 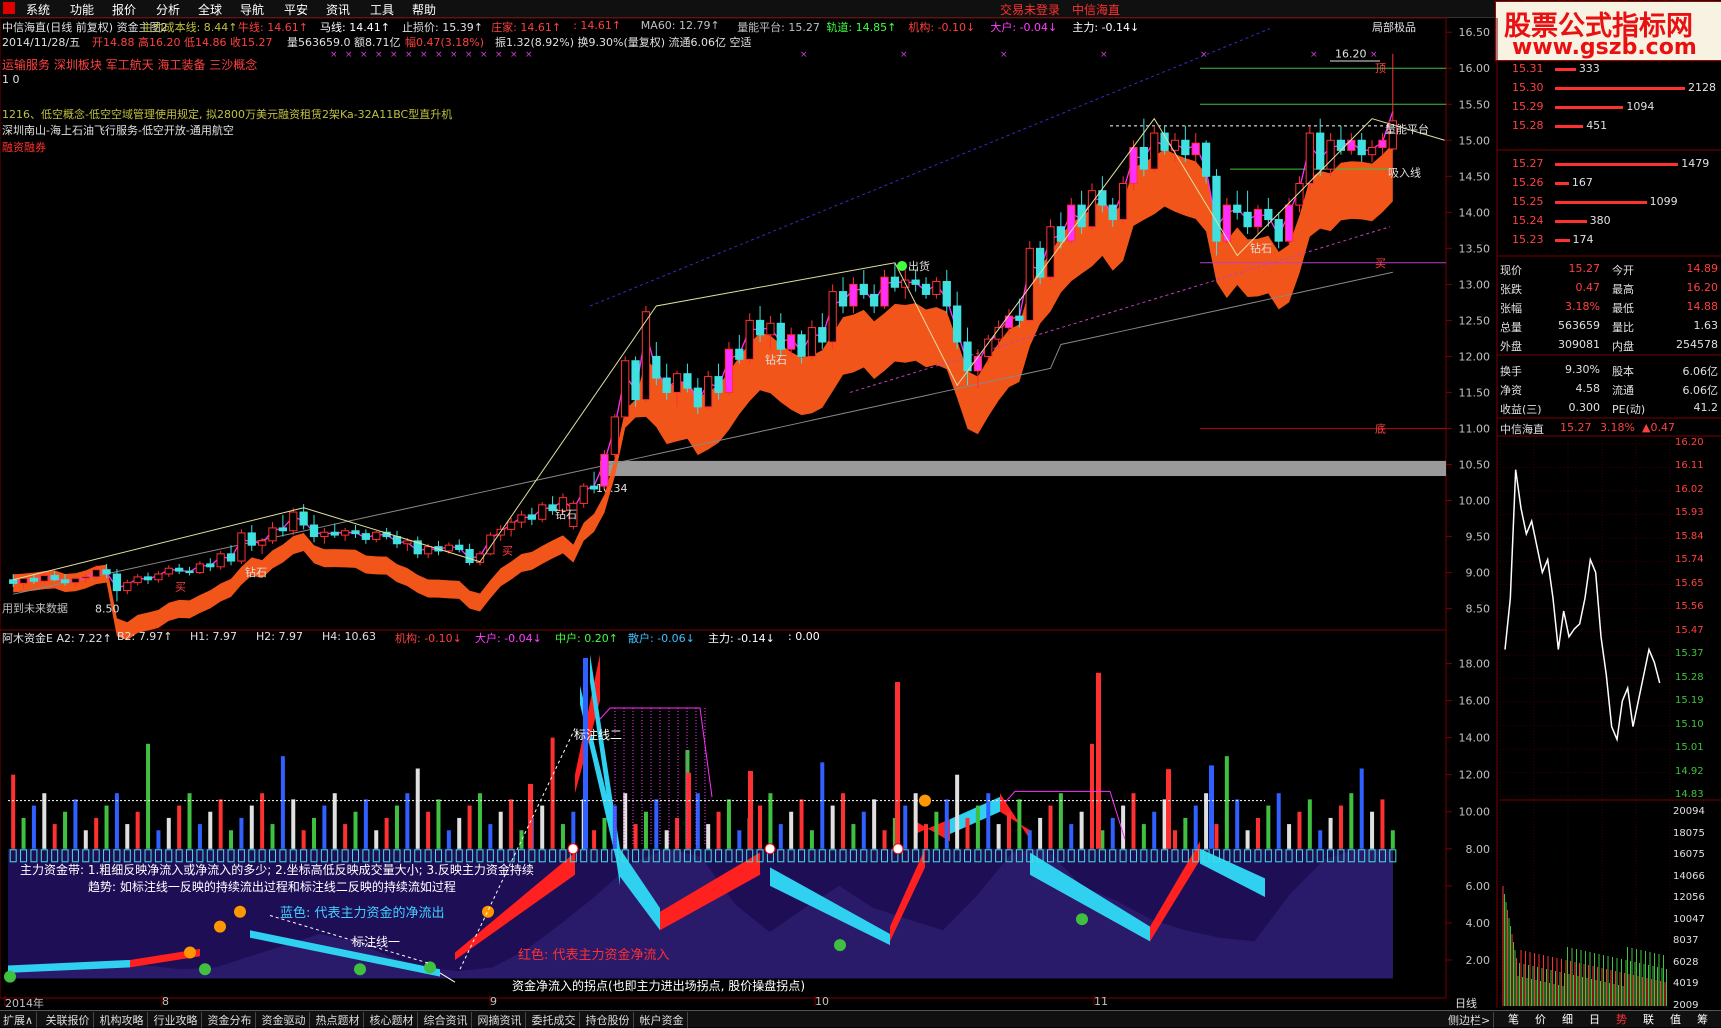 I want to click on header-line1-item-5: 庄家: 14.61↑, so click(x=526, y=27).